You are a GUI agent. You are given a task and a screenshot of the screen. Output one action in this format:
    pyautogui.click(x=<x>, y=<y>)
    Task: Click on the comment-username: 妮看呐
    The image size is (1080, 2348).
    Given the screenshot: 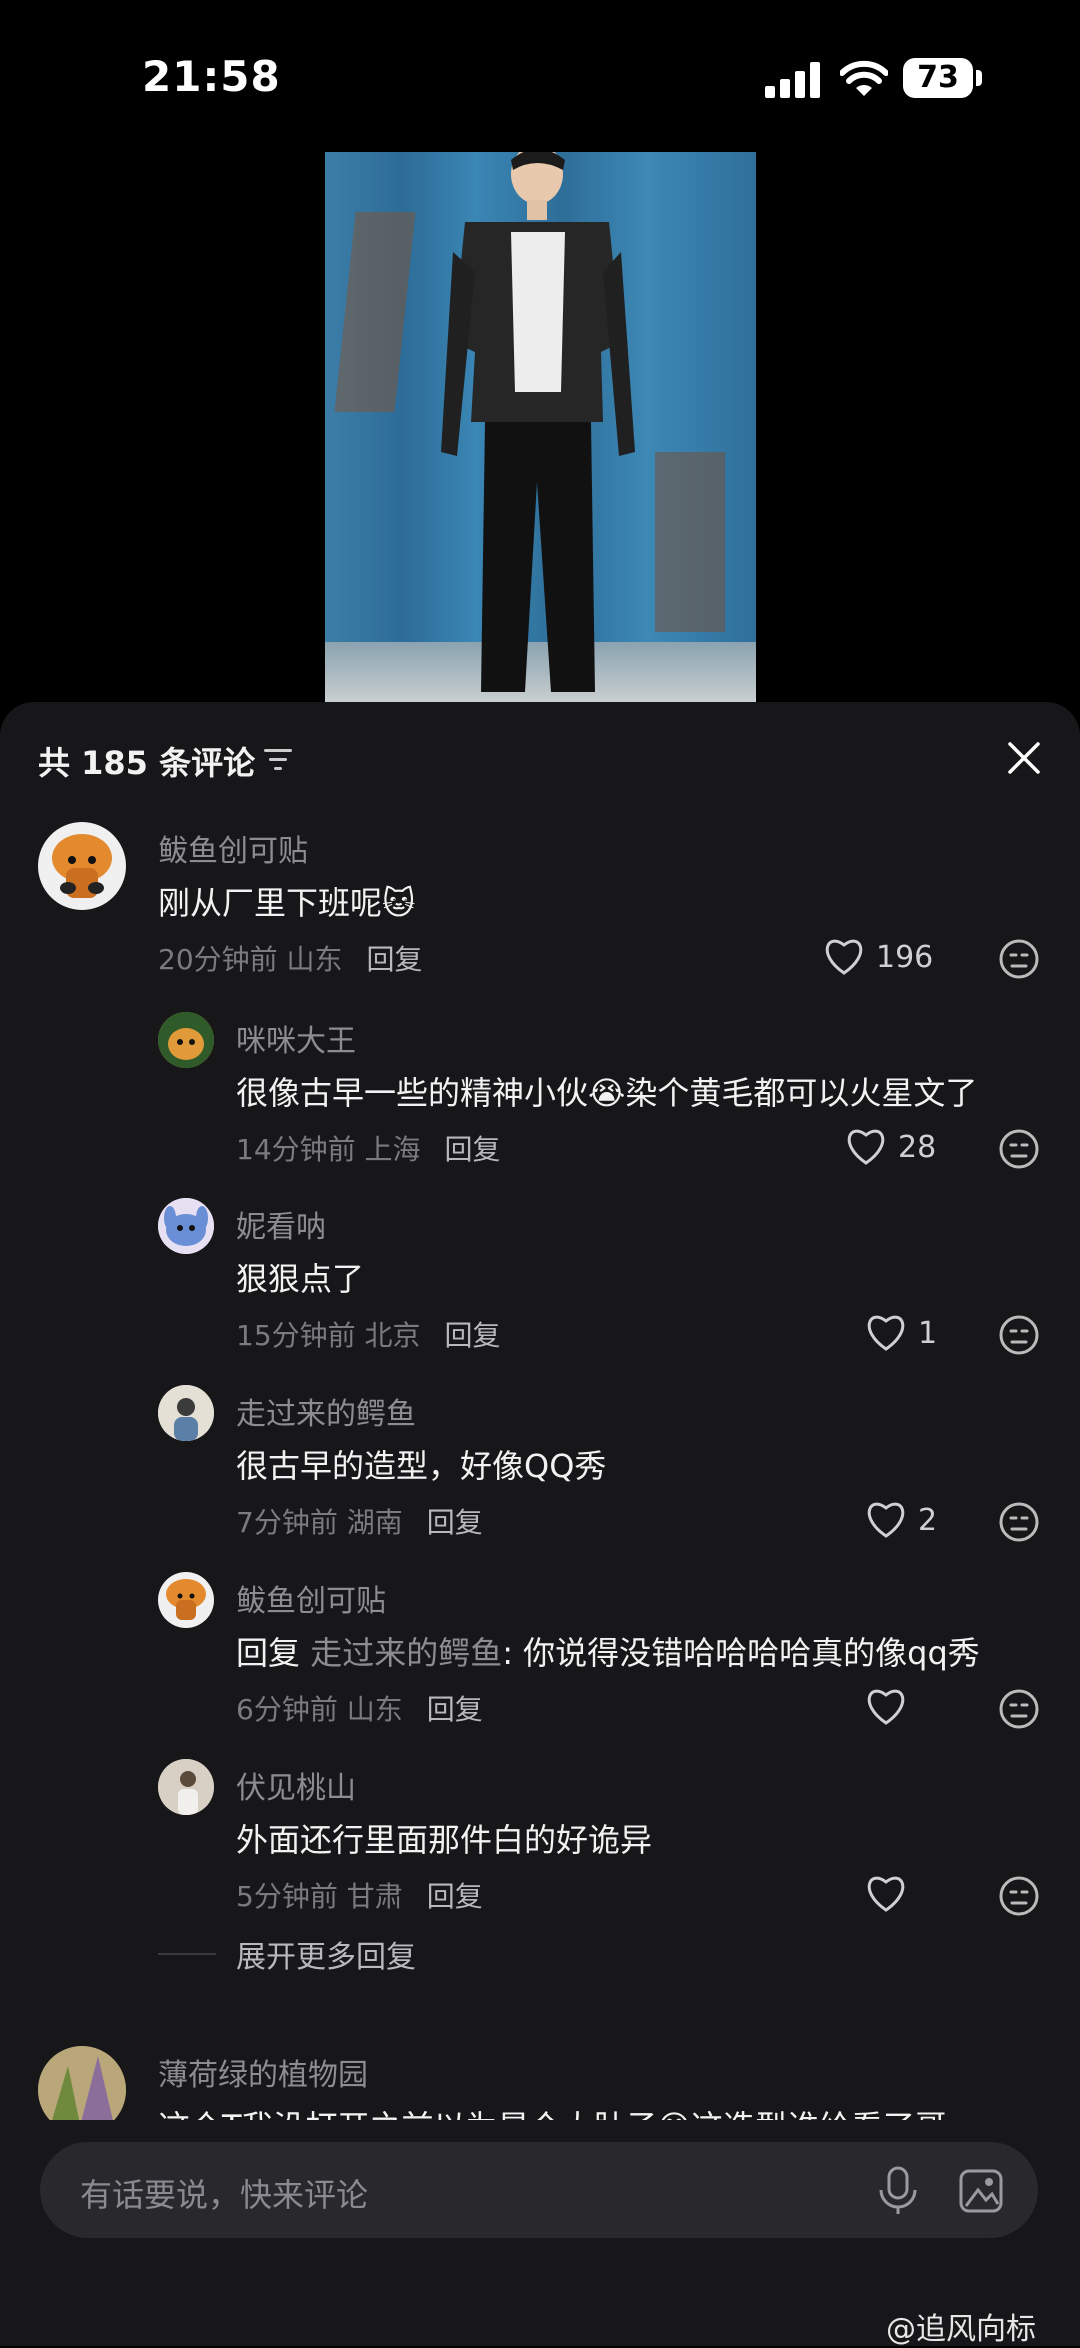 What is the action you would take?
    pyautogui.click(x=281, y=1224)
    